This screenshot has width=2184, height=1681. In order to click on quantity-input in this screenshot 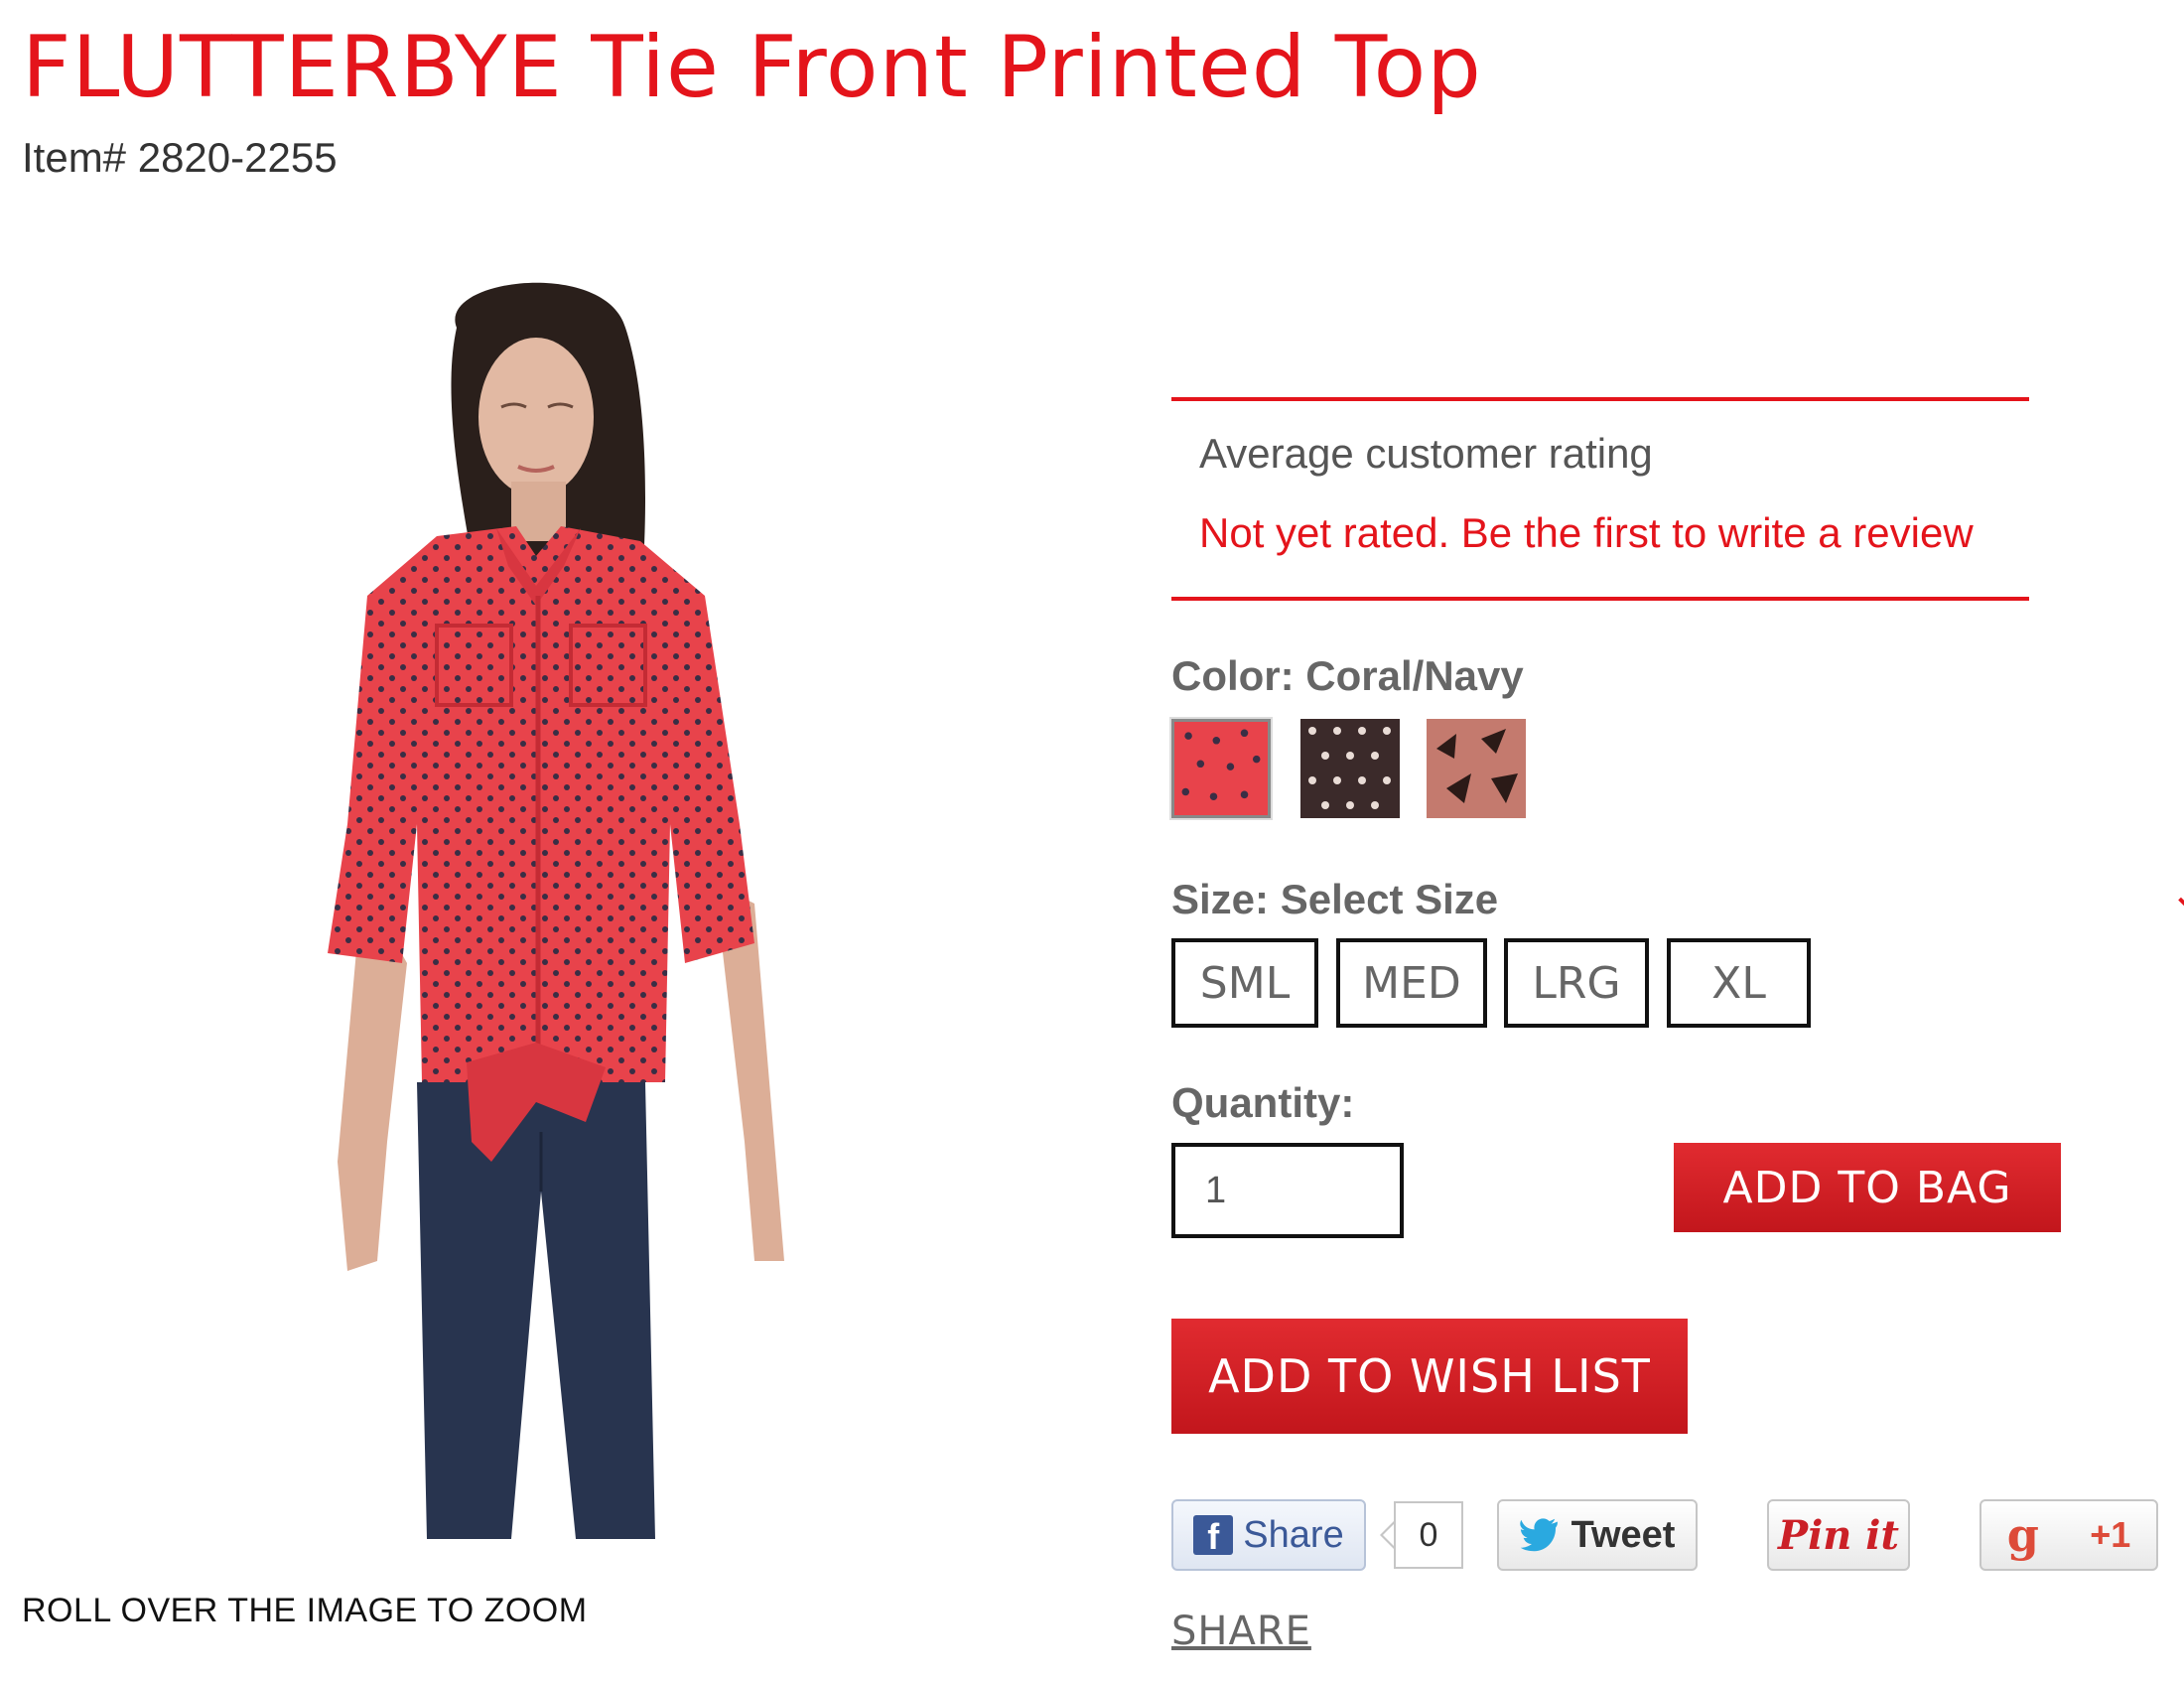, I will do `click(1287, 1190)`.